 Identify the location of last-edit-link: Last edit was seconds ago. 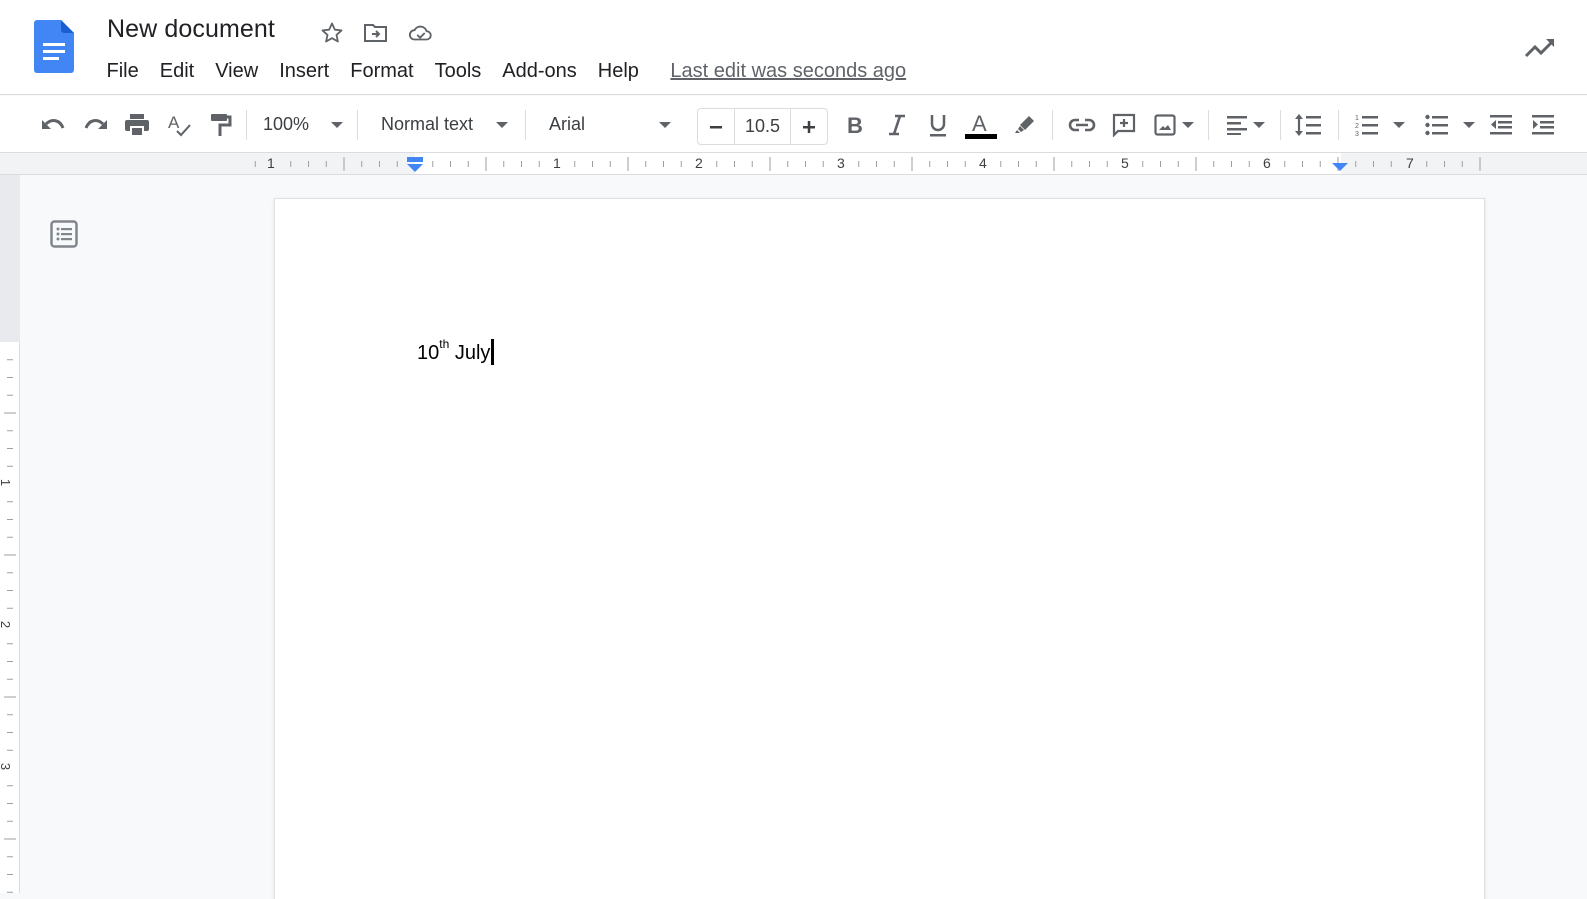
(788, 71).